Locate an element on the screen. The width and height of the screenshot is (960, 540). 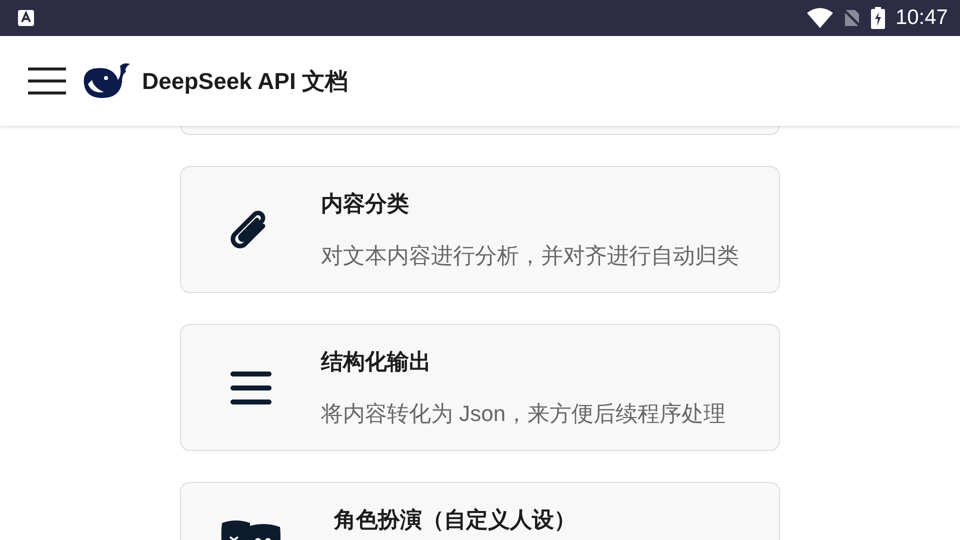
feature-card: 结构化输出 将内容转化为 Json，来方便后续程序处理 is located at coordinates (480, 387).